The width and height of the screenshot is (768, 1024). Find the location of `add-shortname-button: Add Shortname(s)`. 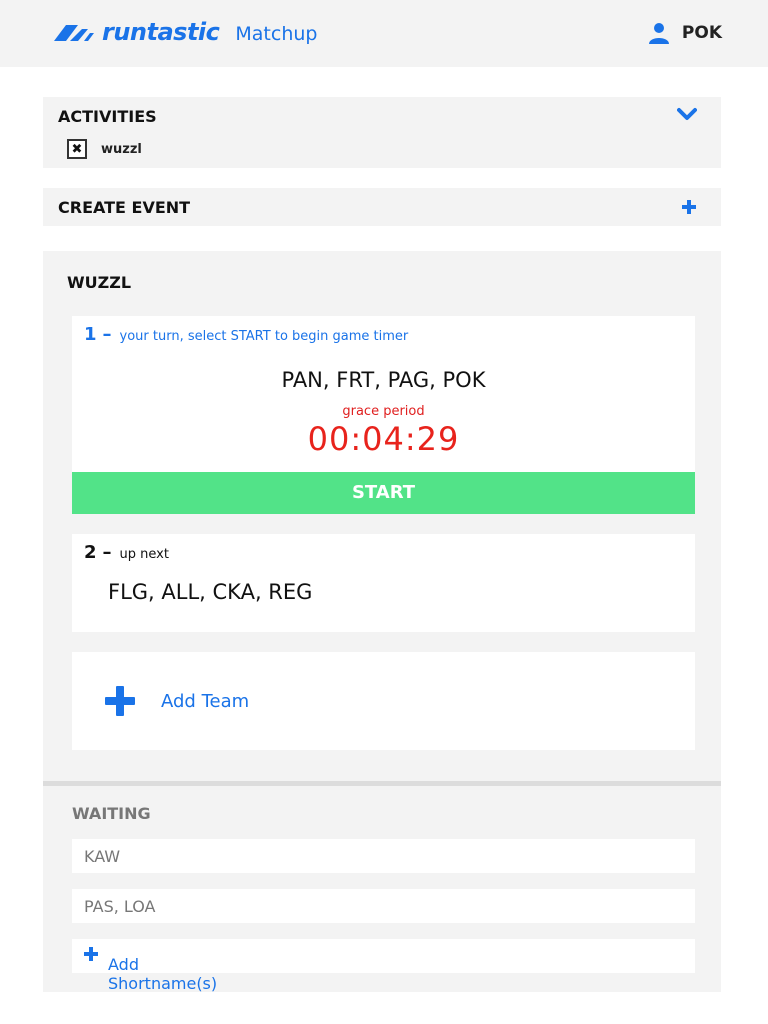

add-shortname-button: Add Shortname(s) is located at coordinates (383, 966).